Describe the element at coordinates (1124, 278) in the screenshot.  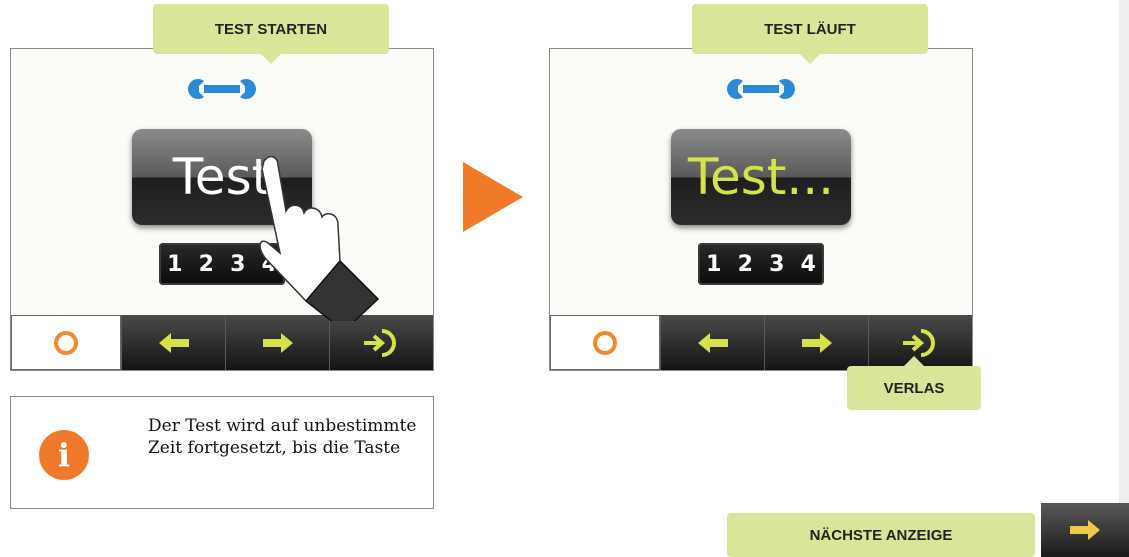
I see `page-edge` at that location.